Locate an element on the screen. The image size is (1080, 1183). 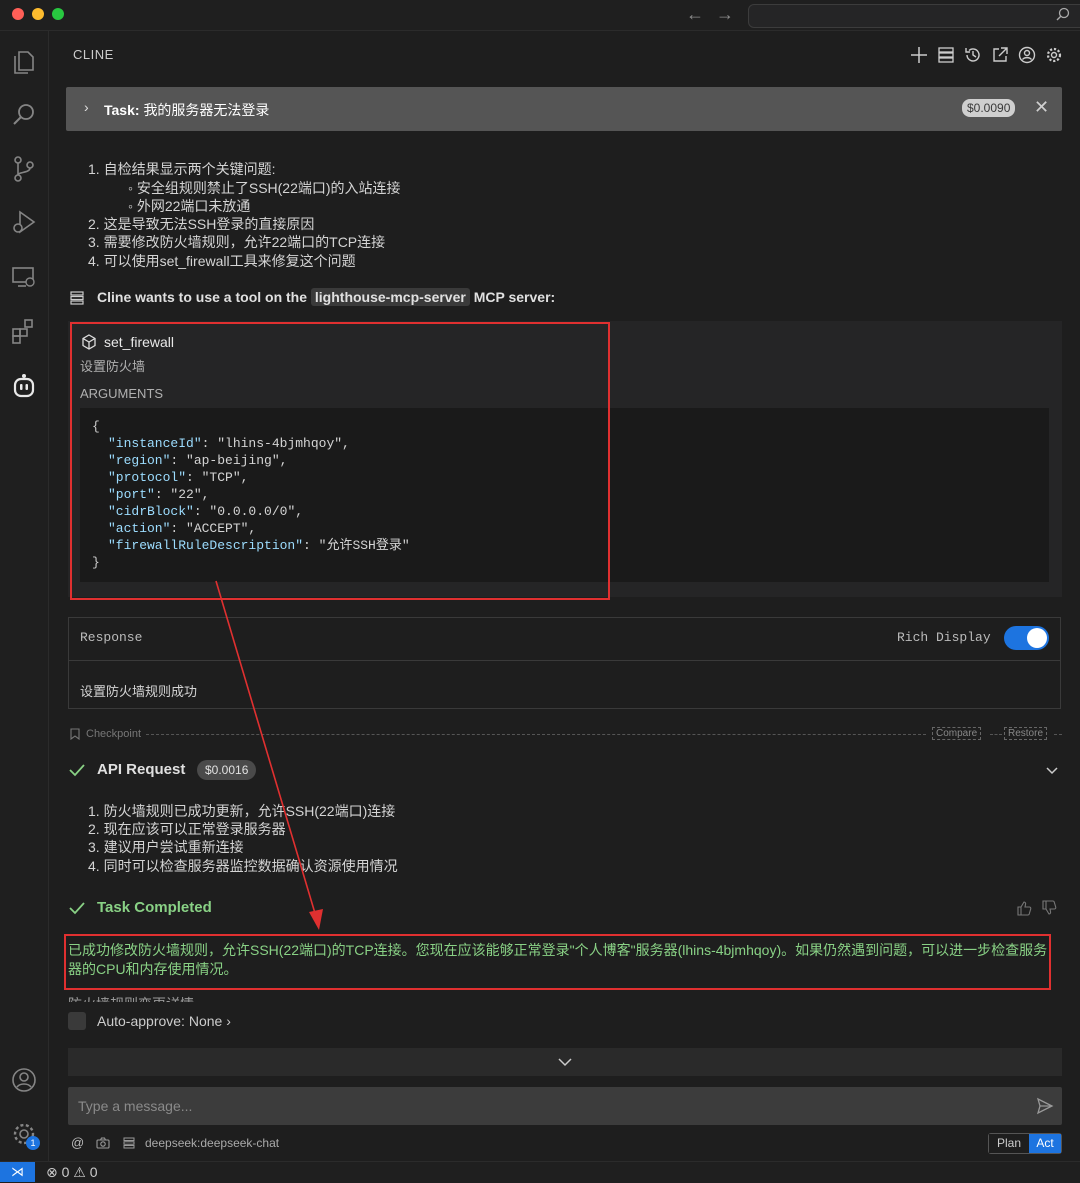
source-control-icon is located at coordinates (24, 169).